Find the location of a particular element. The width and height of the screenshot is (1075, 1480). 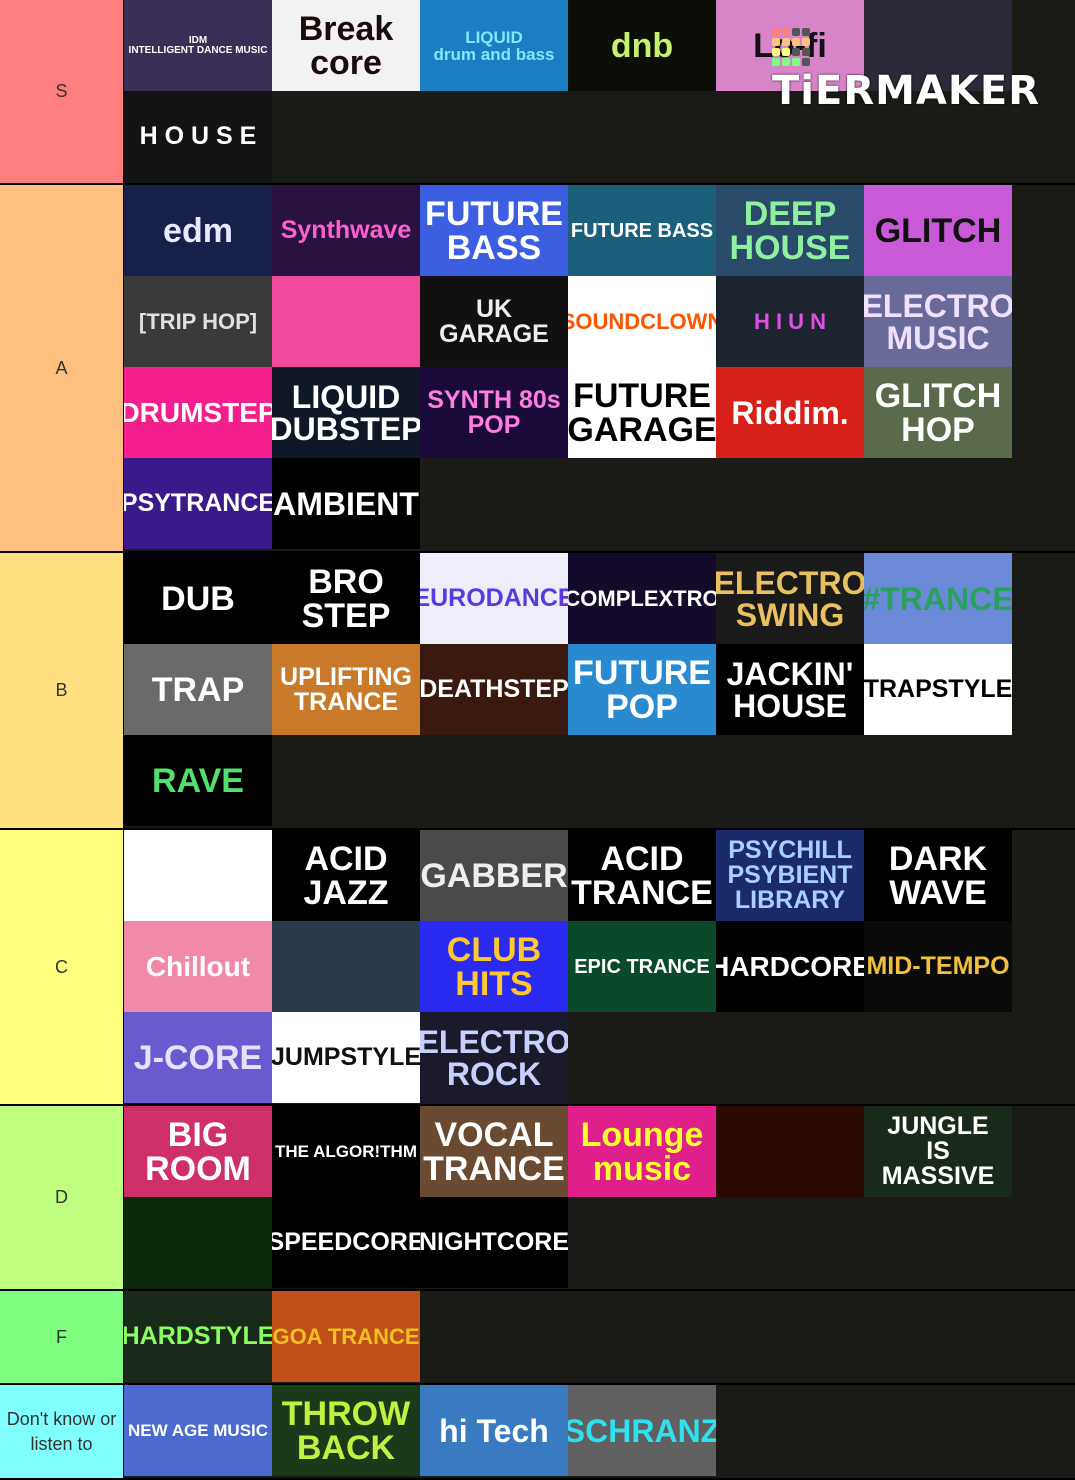

genre-tile: BIG ROOM is located at coordinates (198, 1151).